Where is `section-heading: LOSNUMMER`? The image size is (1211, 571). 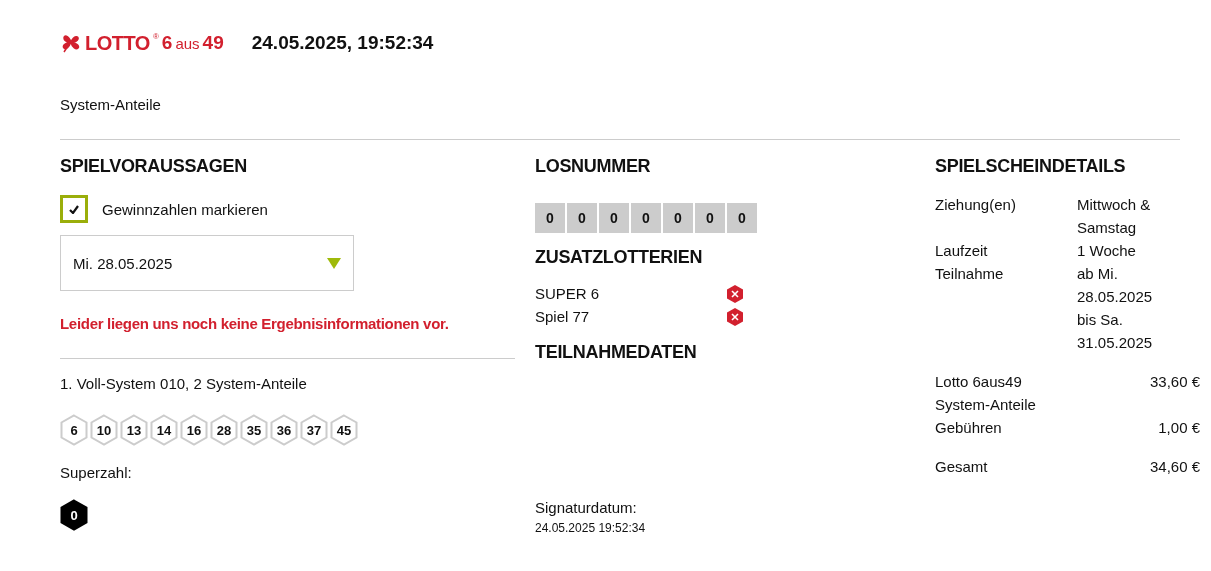
section-heading: LOSNUMMER is located at coordinates (593, 166).